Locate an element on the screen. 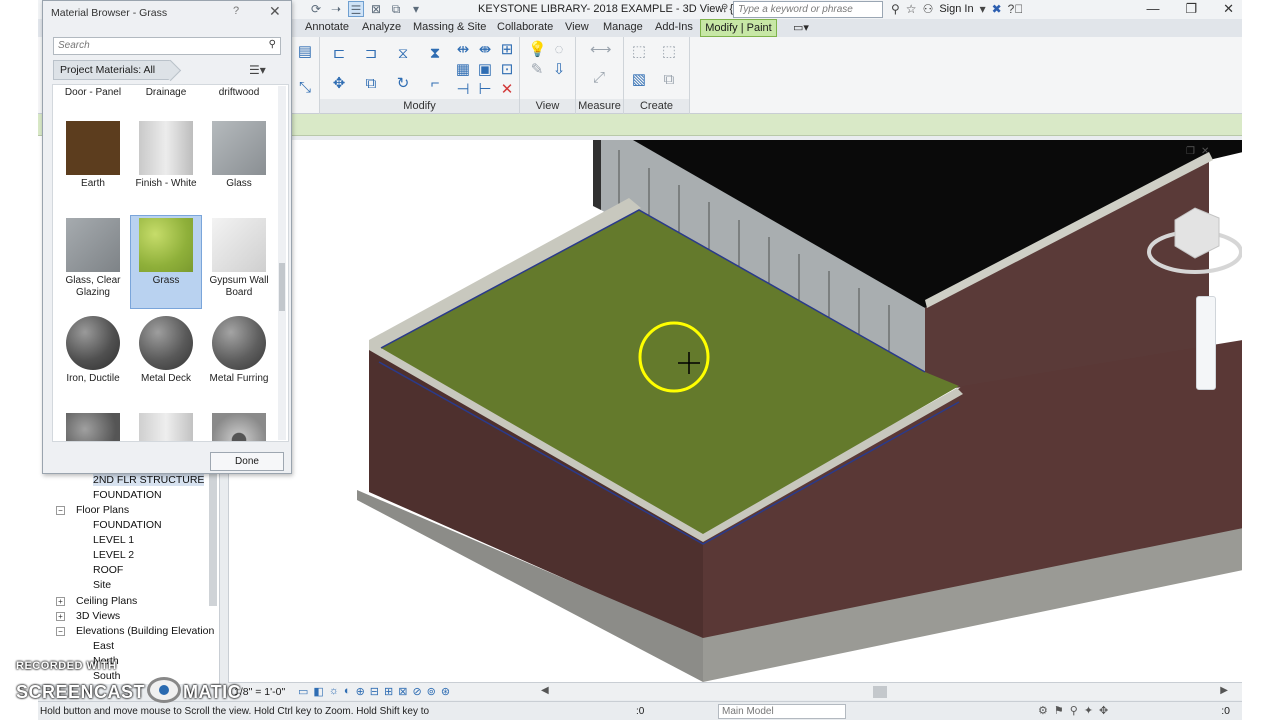 The image size is (1280, 720). offset-icon: ⊐ is located at coordinates (371, 54).